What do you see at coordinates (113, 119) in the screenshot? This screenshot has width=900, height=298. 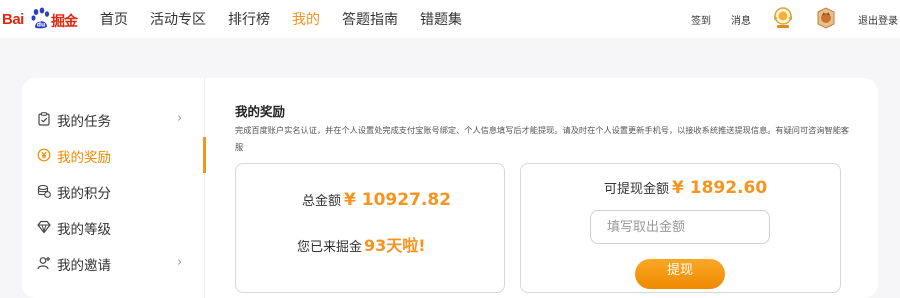 I see `sidebar-item-tasks: 我的任务 ›` at bounding box center [113, 119].